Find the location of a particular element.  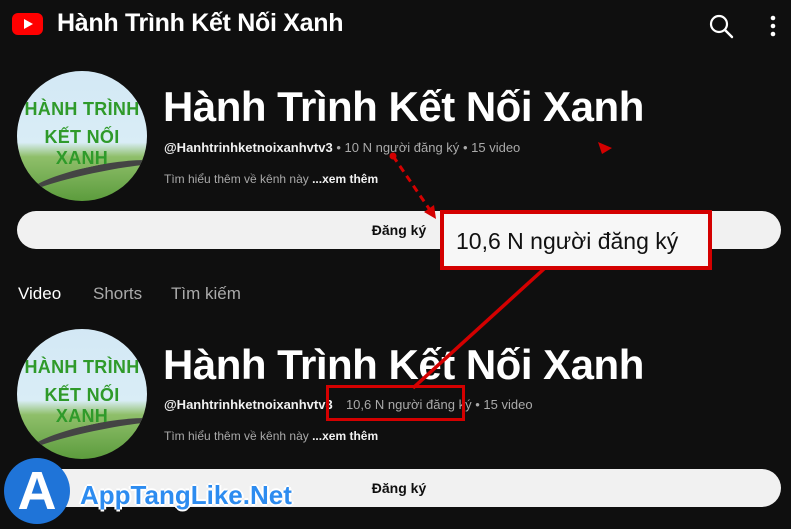

dashed-arrow-line is located at coordinates (412, 184).